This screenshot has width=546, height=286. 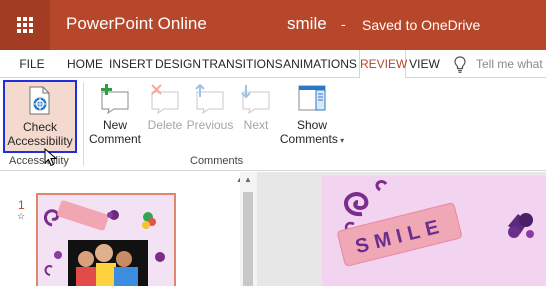 I want to click on thumbnail-artwork, so click(x=106, y=240).